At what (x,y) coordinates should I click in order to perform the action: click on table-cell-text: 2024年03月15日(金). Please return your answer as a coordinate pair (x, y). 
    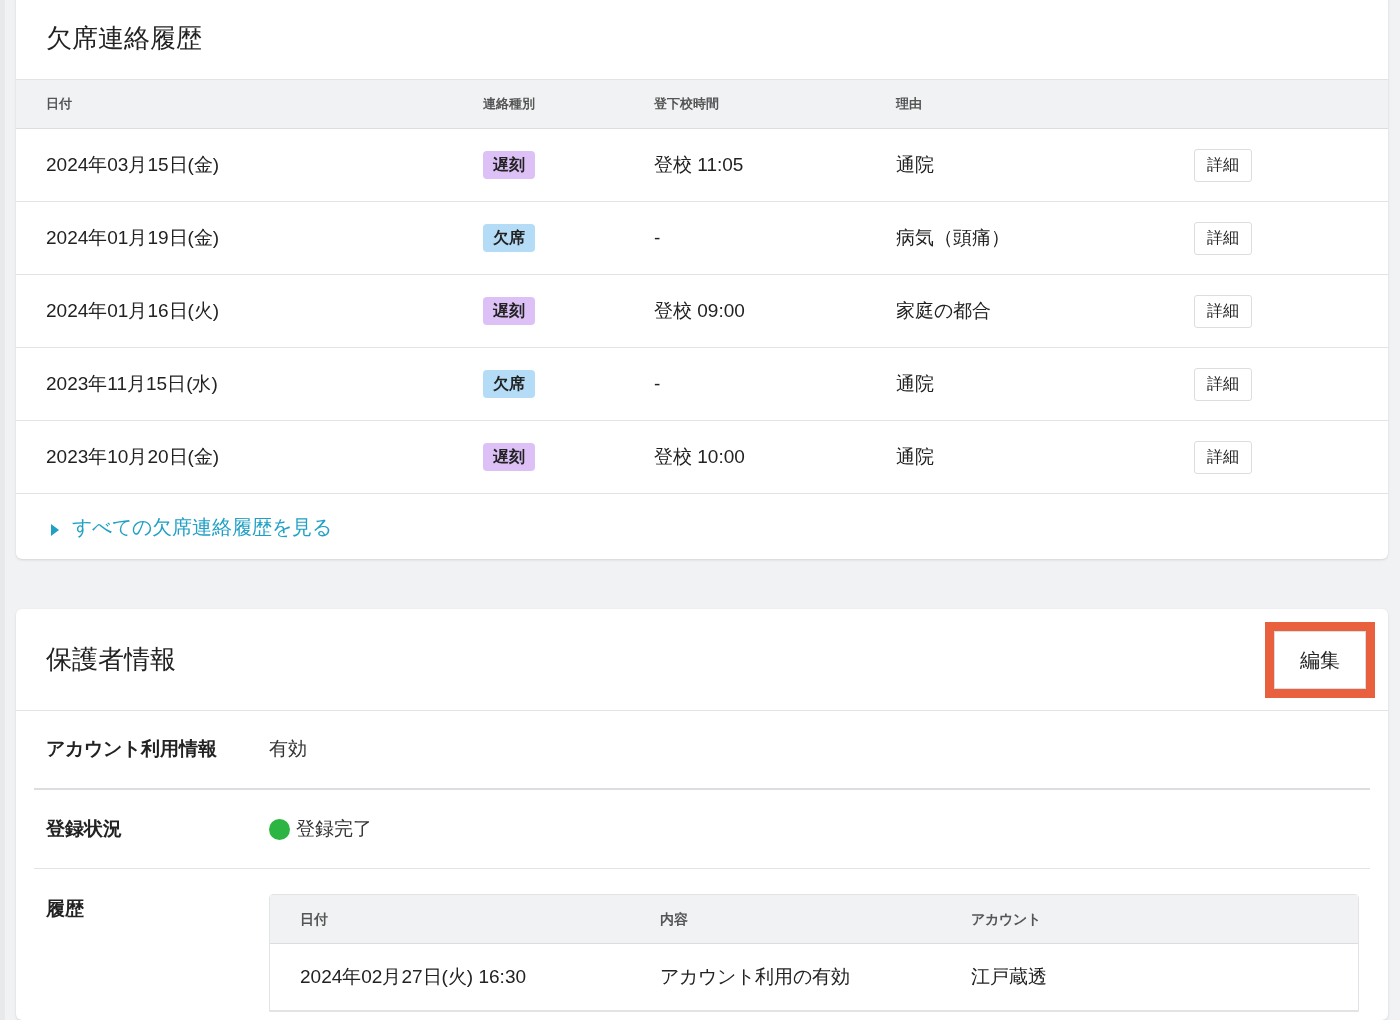
    Looking at the image, I should click on (133, 164).